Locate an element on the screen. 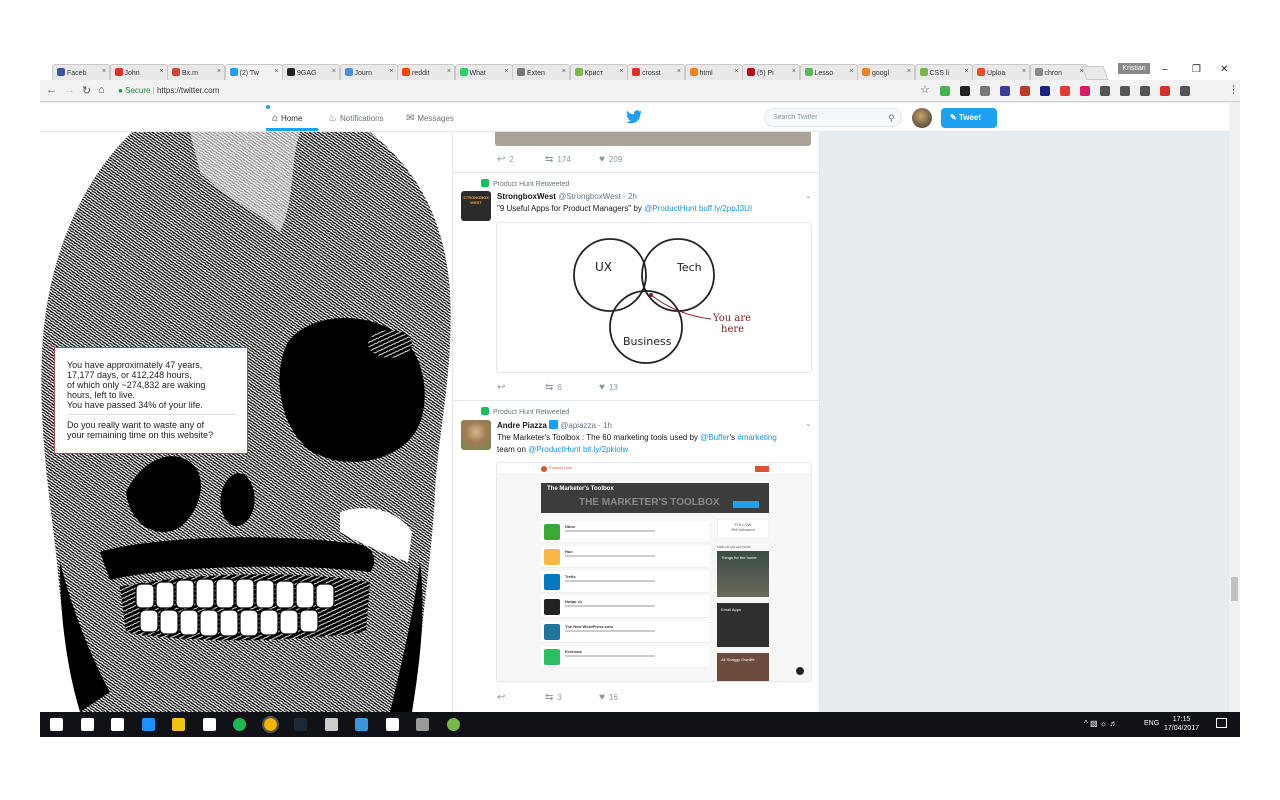  tweet-button: ✎ Tweet is located at coordinates (969, 118).